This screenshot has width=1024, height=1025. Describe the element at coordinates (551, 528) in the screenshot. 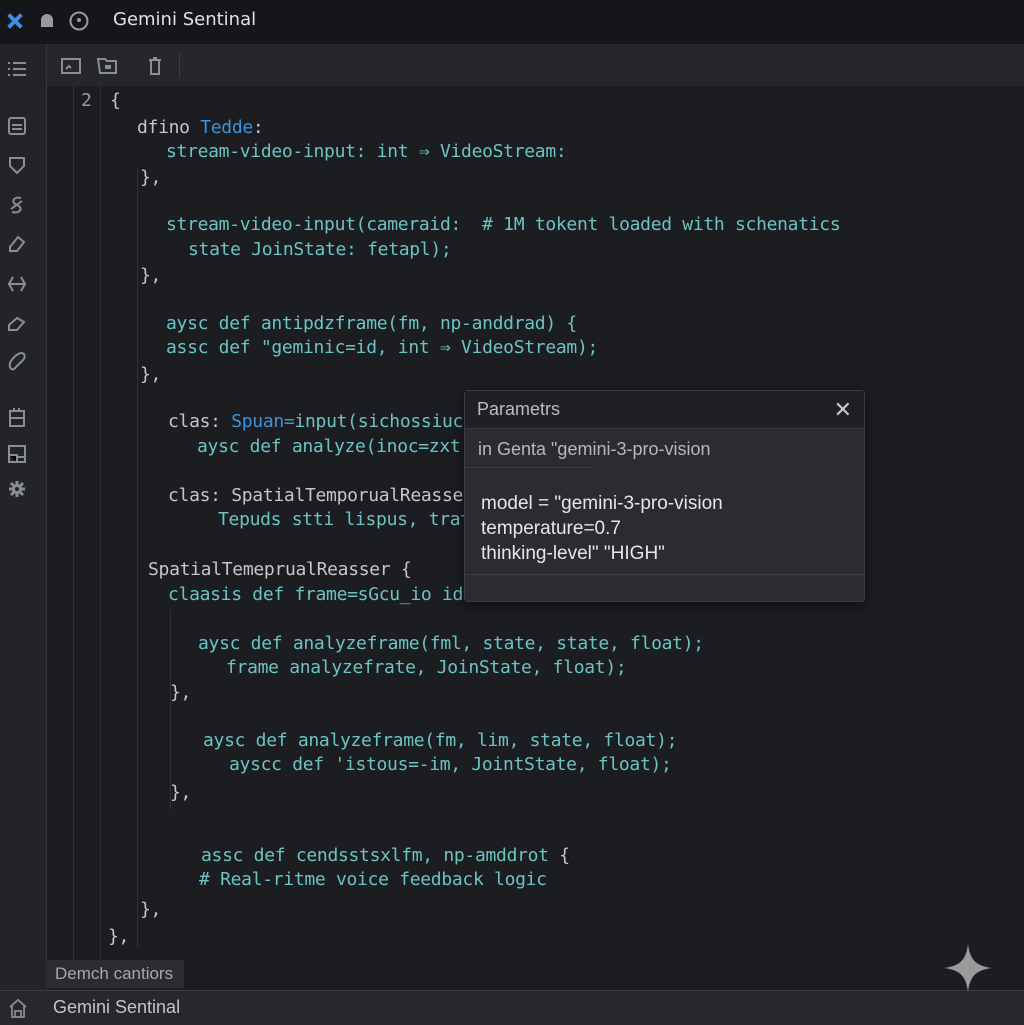

I see `param-temperature: temperature=0.7` at that location.